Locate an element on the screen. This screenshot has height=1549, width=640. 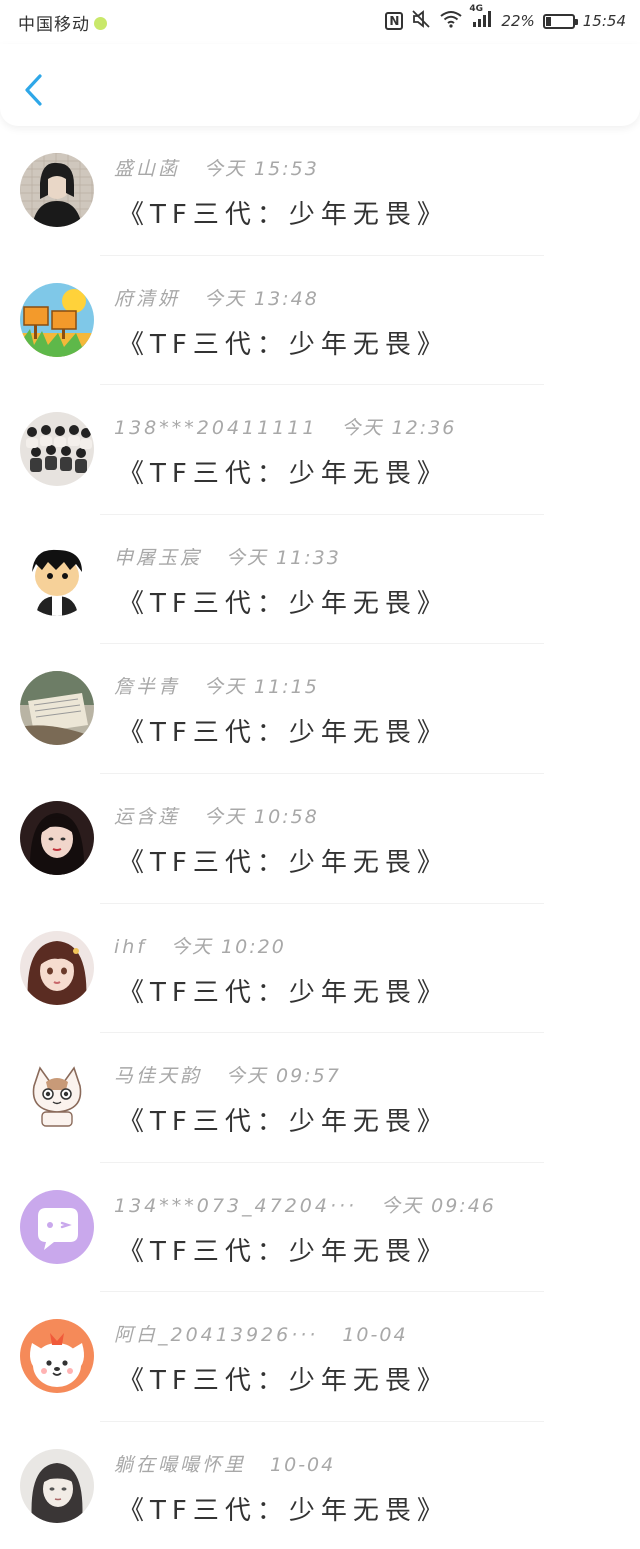
list-item: 运含莲 今天 10:58 《TF三代：少年无畏》 is located at coordinates (320, 839).